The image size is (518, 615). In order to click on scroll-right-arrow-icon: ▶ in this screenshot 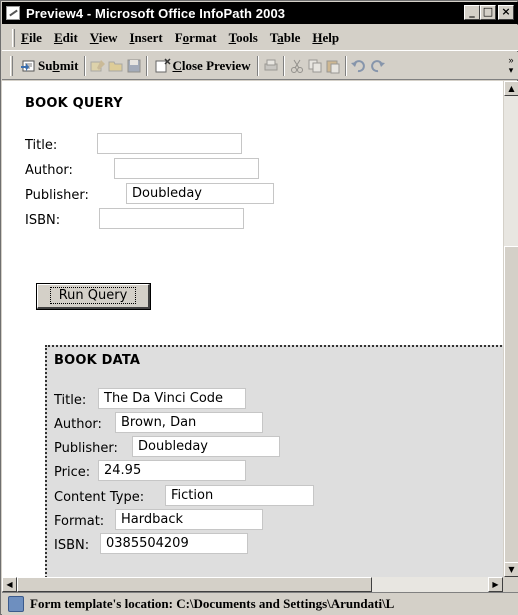, I will do `click(495, 584)`.